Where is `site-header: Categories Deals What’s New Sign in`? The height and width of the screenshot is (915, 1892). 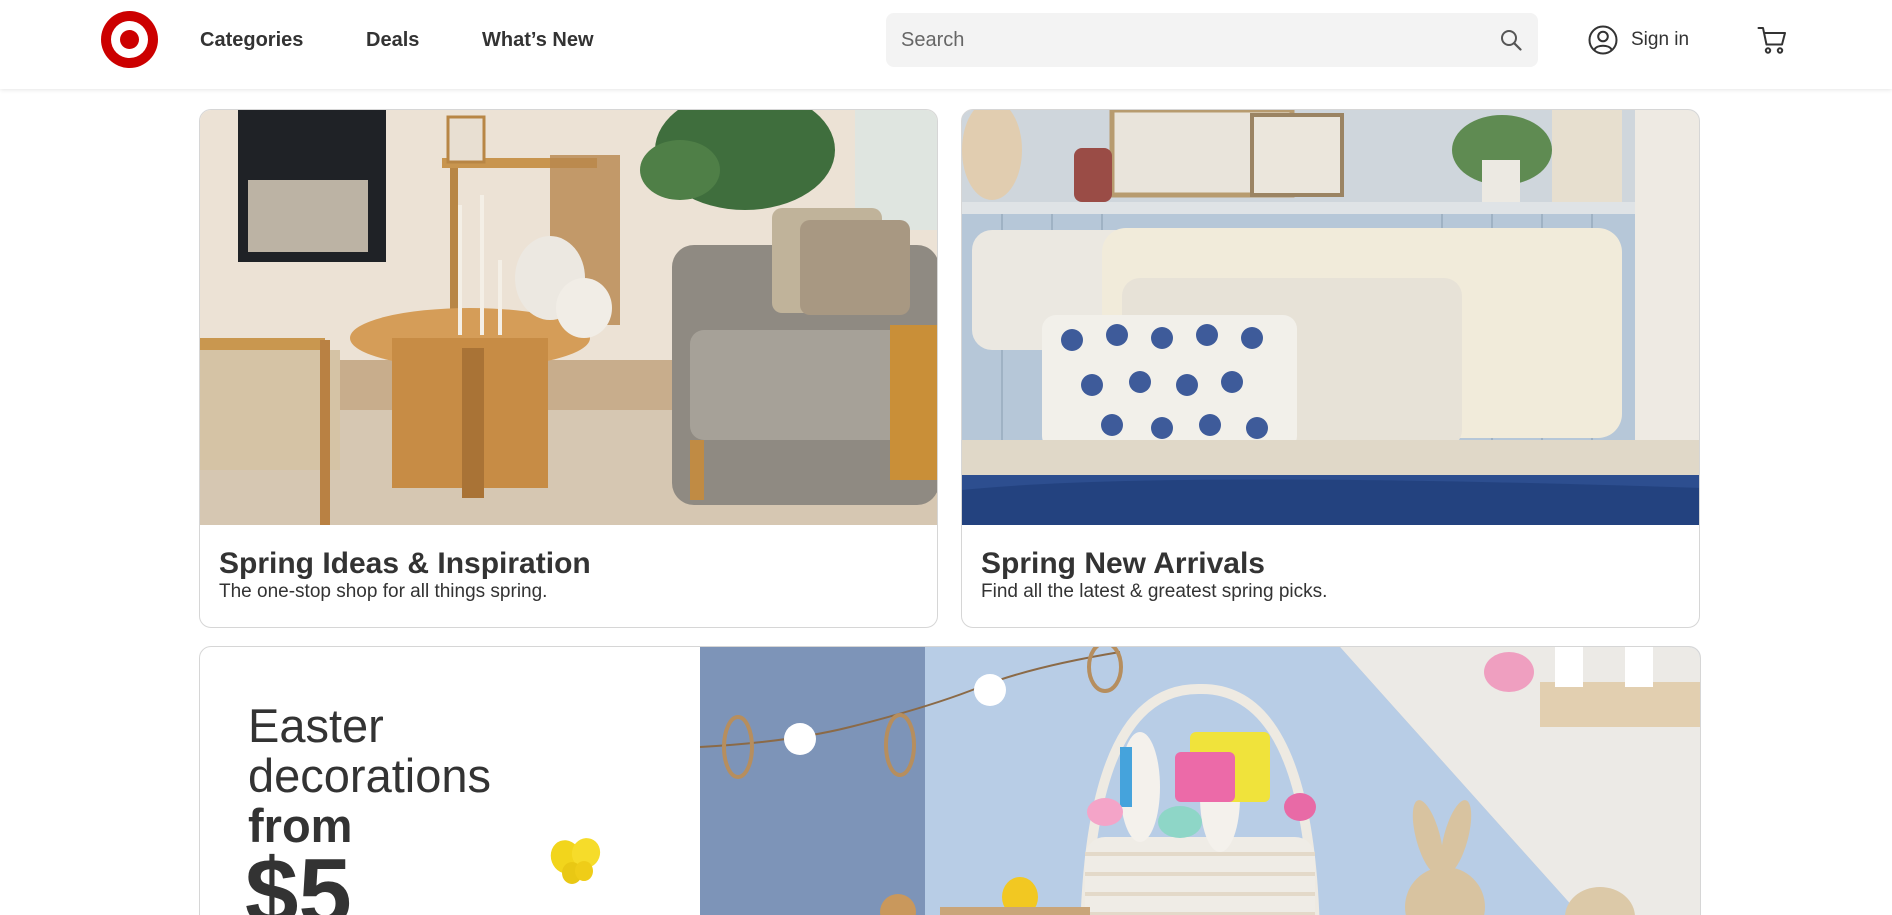
site-header: Categories Deals What’s New Sign in is located at coordinates (946, 44).